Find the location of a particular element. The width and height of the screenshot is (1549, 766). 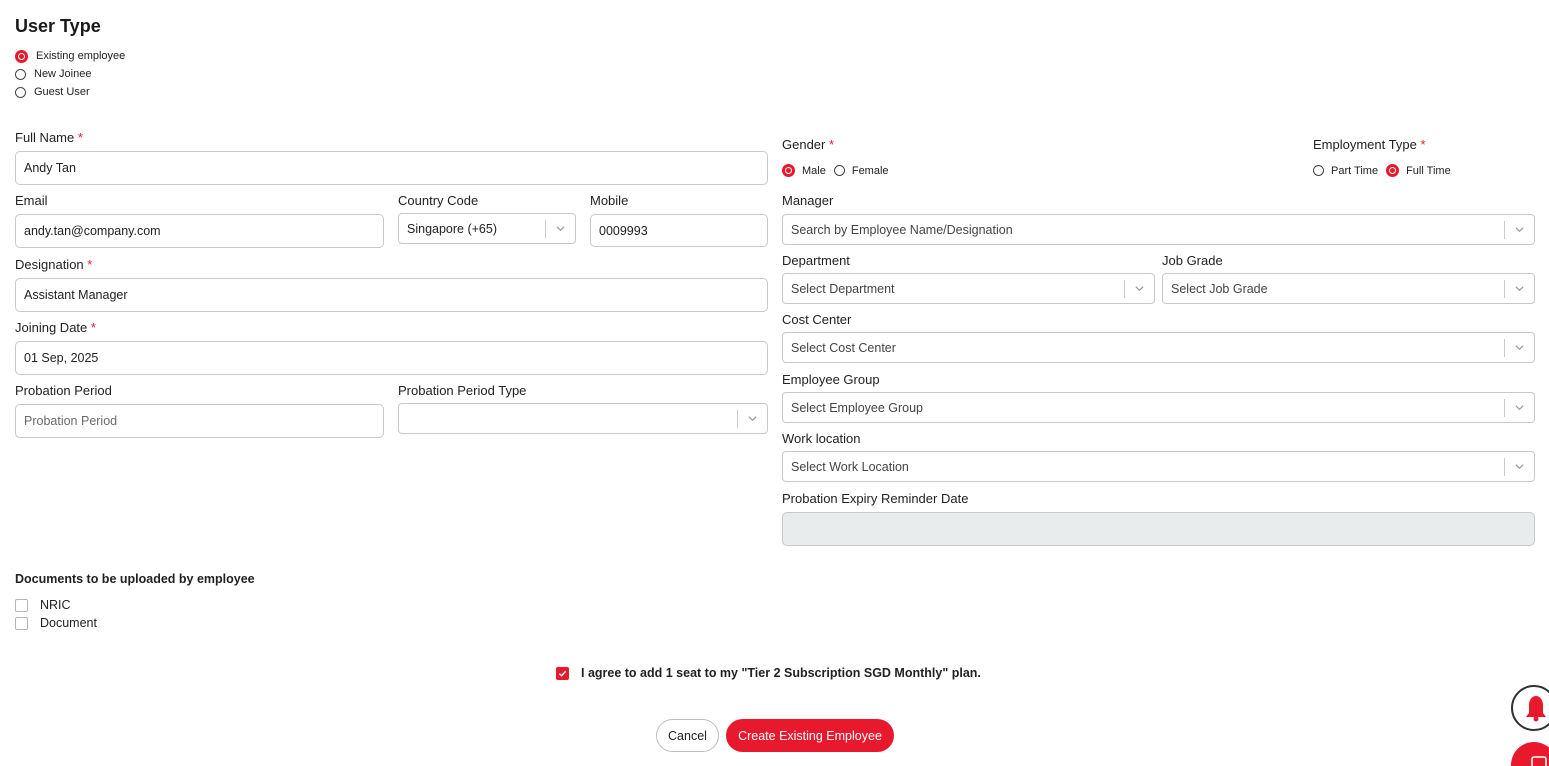

country-code-select: Singapore (+65) is located at coordinates (487, 228).